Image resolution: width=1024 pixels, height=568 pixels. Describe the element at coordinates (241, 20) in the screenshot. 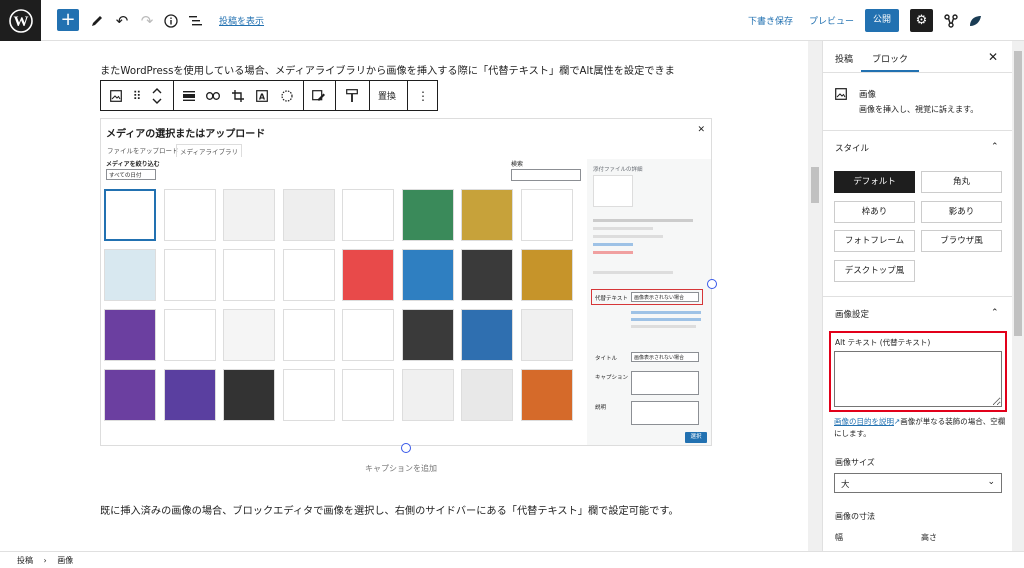

I see `view-post-link: 投稿を表示` at that location.